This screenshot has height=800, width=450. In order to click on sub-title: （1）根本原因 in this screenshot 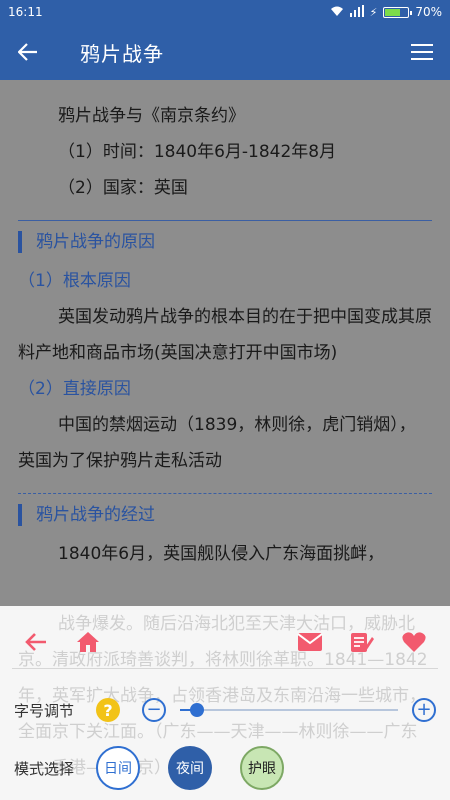, I will do `click(74, 281)`.